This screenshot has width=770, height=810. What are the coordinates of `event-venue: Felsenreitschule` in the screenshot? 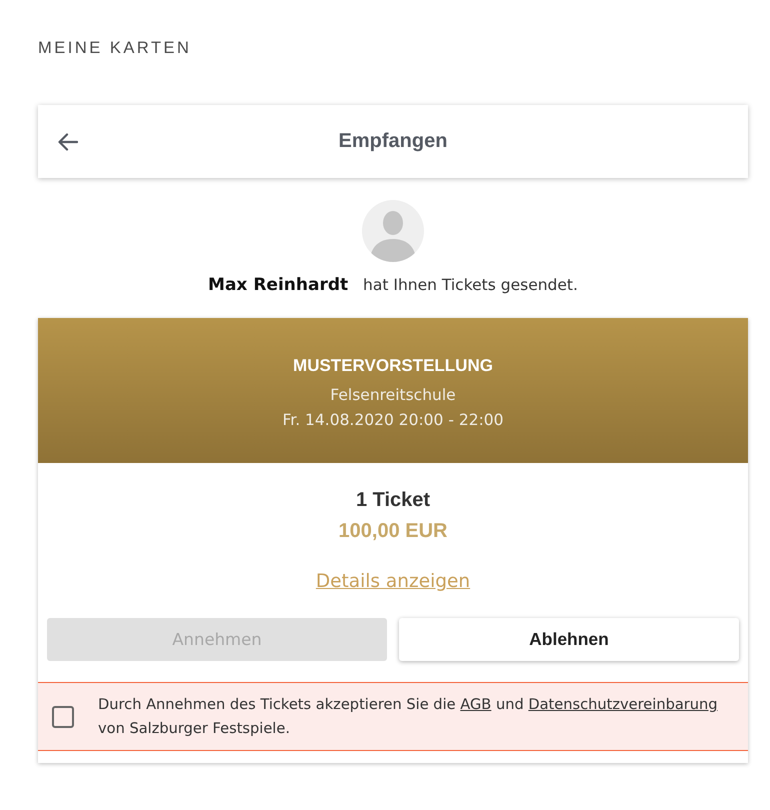 It's located at (393, 395).